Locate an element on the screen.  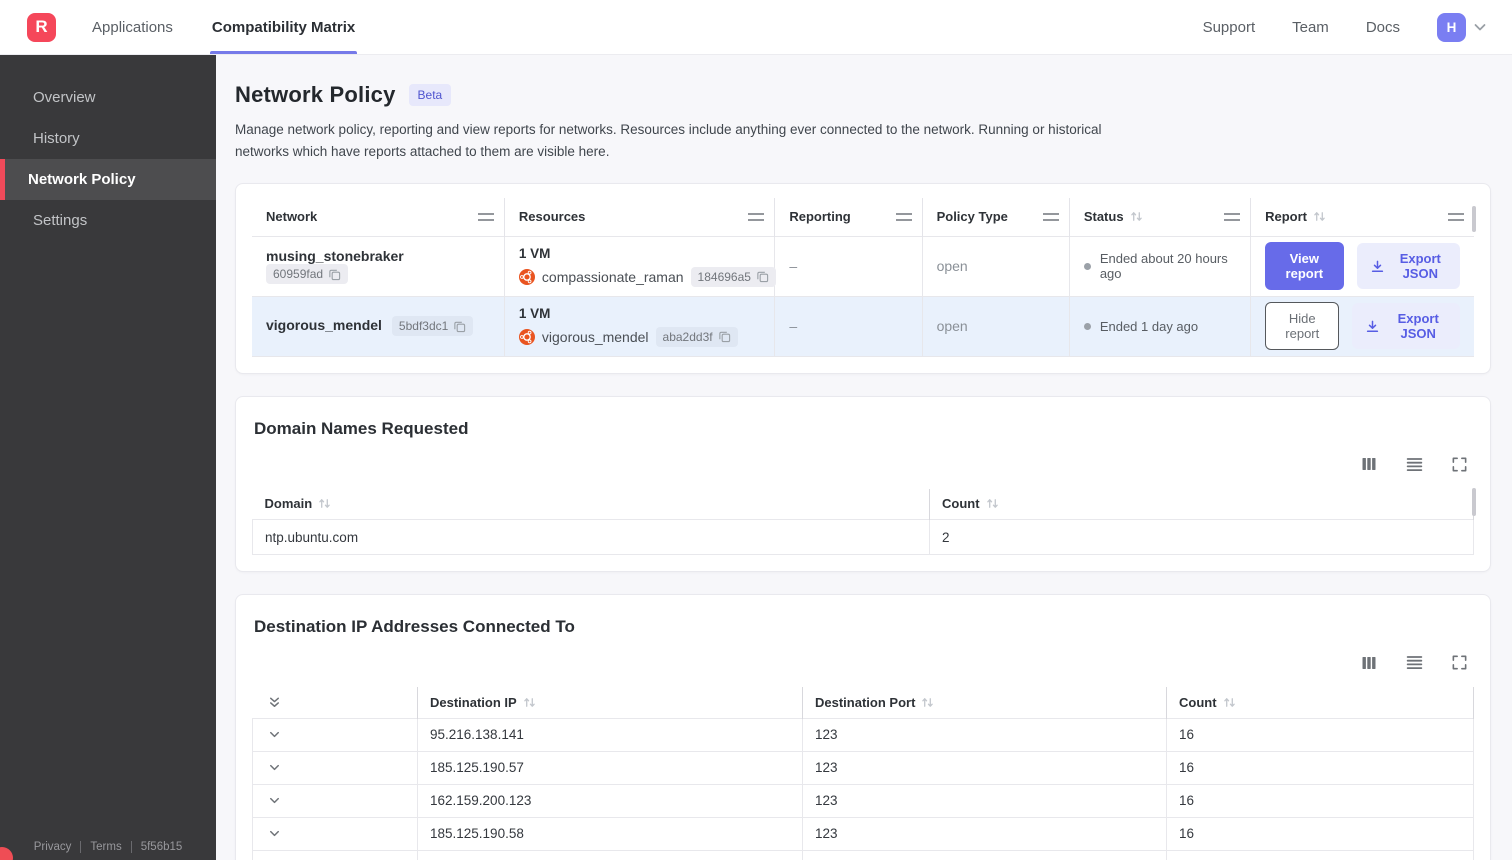
link-team: Team is located at coordinates (1310, 27).